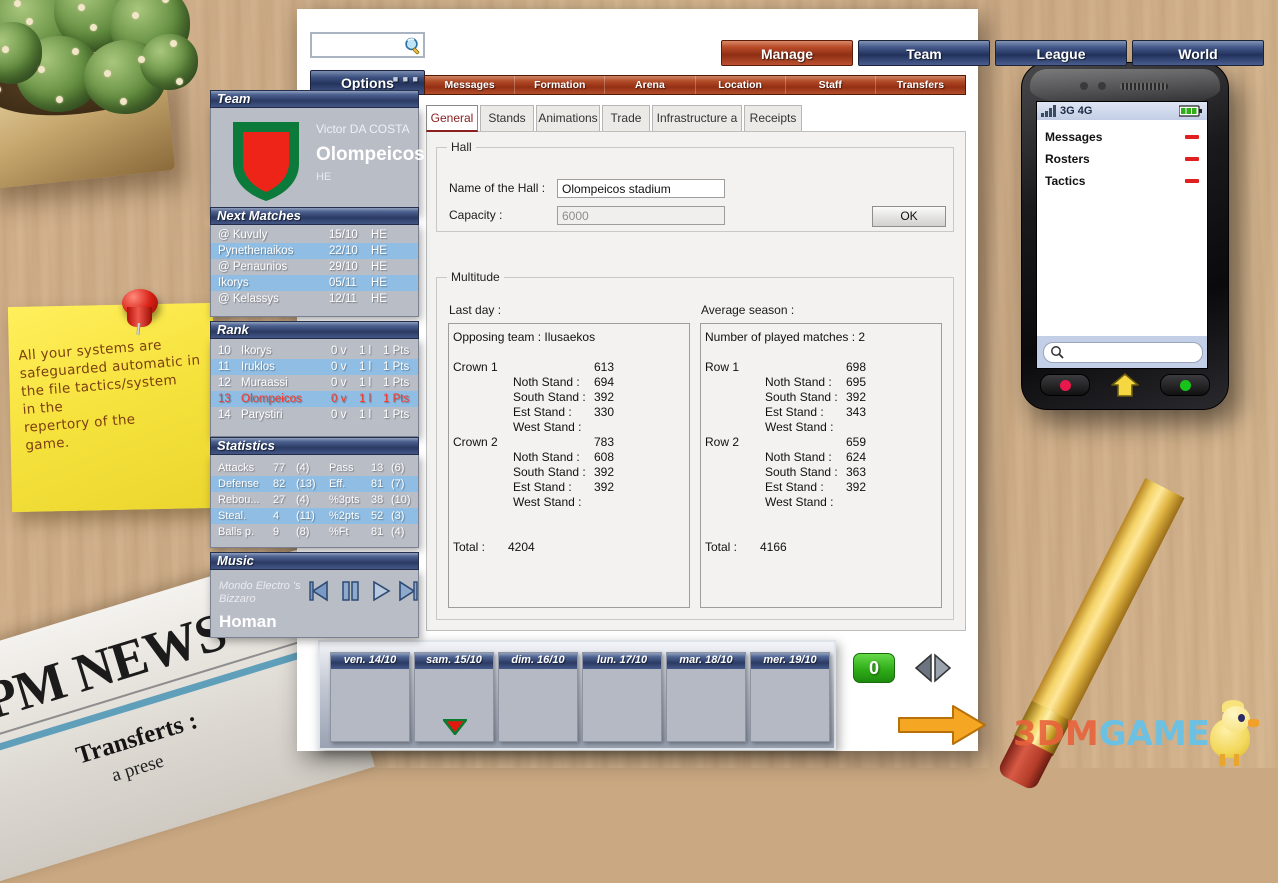 Image resolution: width=1278 pixels, height=883 pixels. I want to click on avg-g2-r1-label: South Stand :, so click(801, 472).